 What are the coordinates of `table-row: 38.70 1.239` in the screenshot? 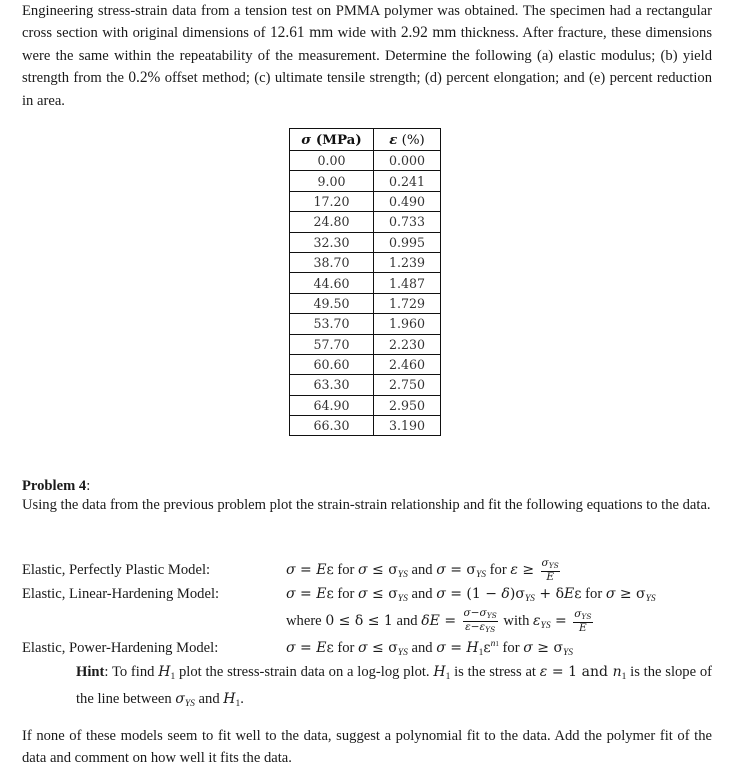 It's located at (365, 262).